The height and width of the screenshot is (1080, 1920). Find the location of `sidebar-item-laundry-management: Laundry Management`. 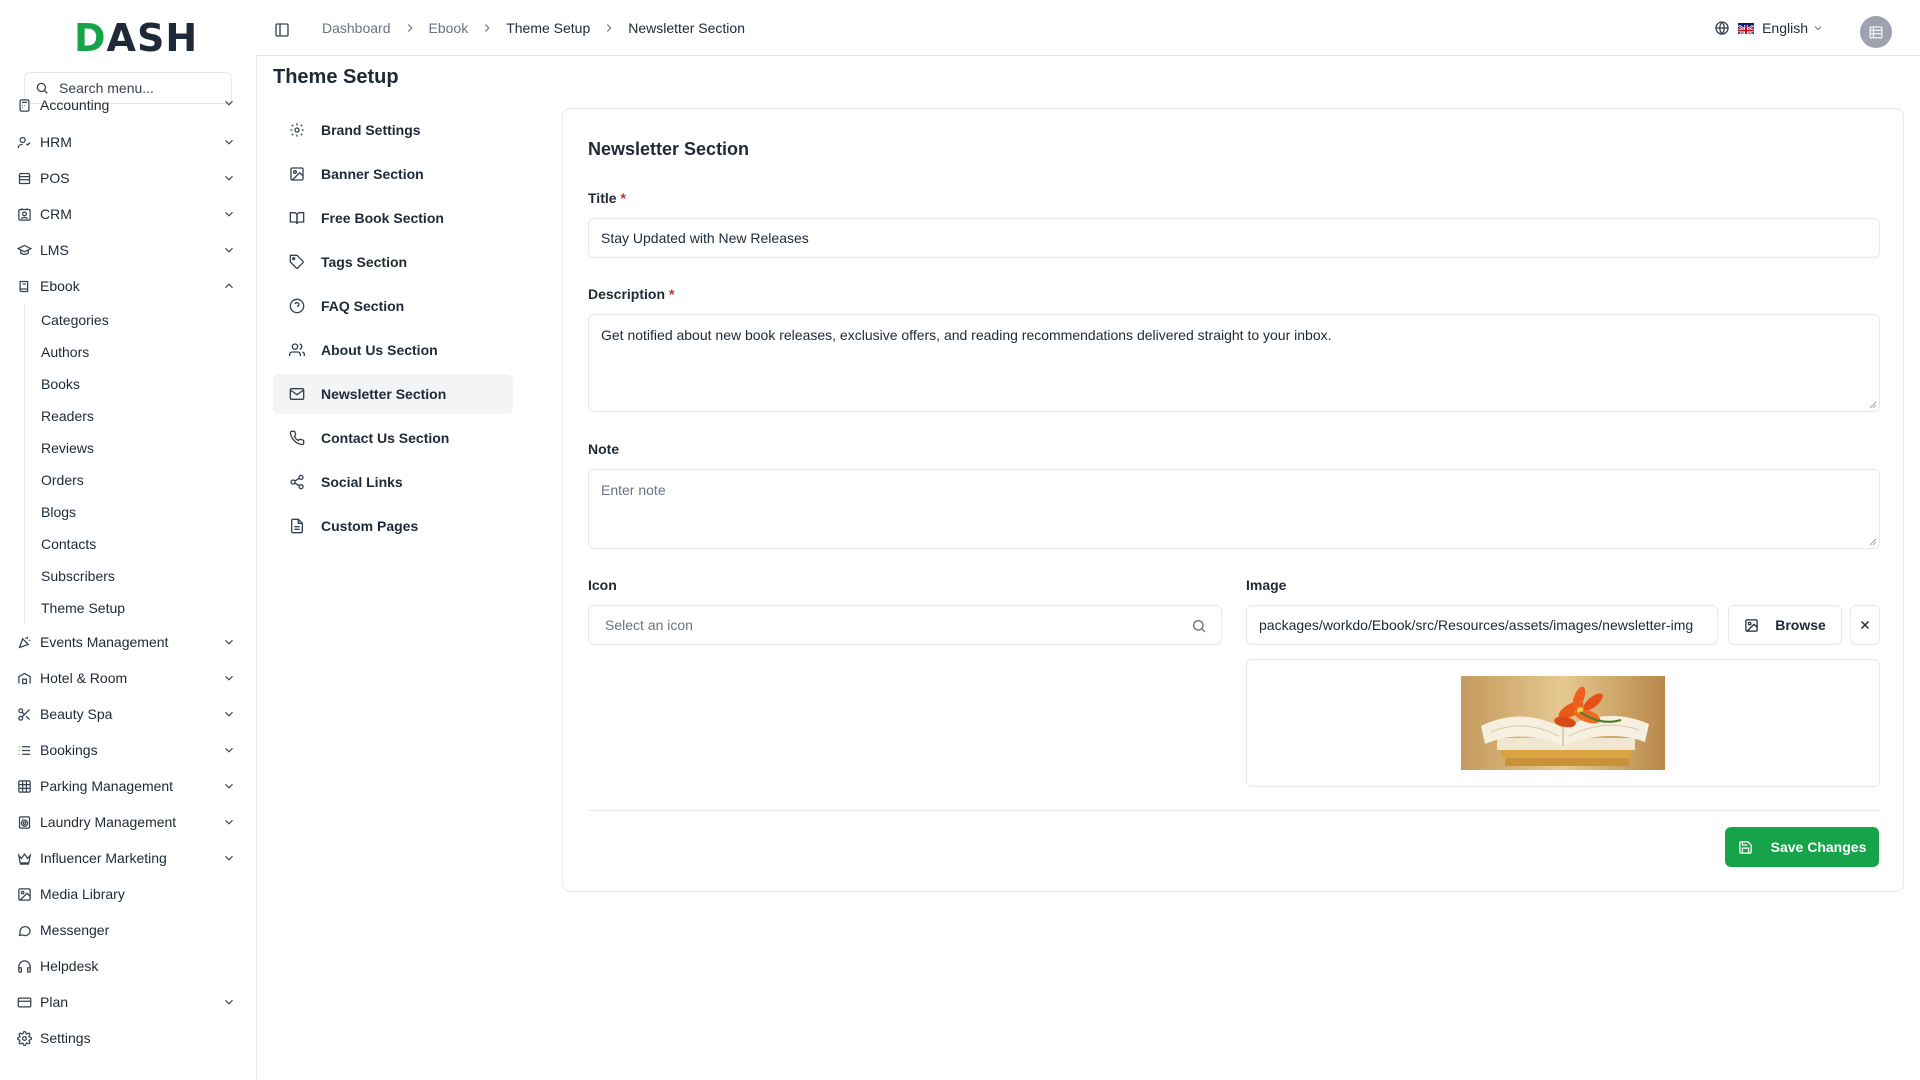

sidebar-item-laundry-management: Laundry Management is located at coordinates (128, 822).